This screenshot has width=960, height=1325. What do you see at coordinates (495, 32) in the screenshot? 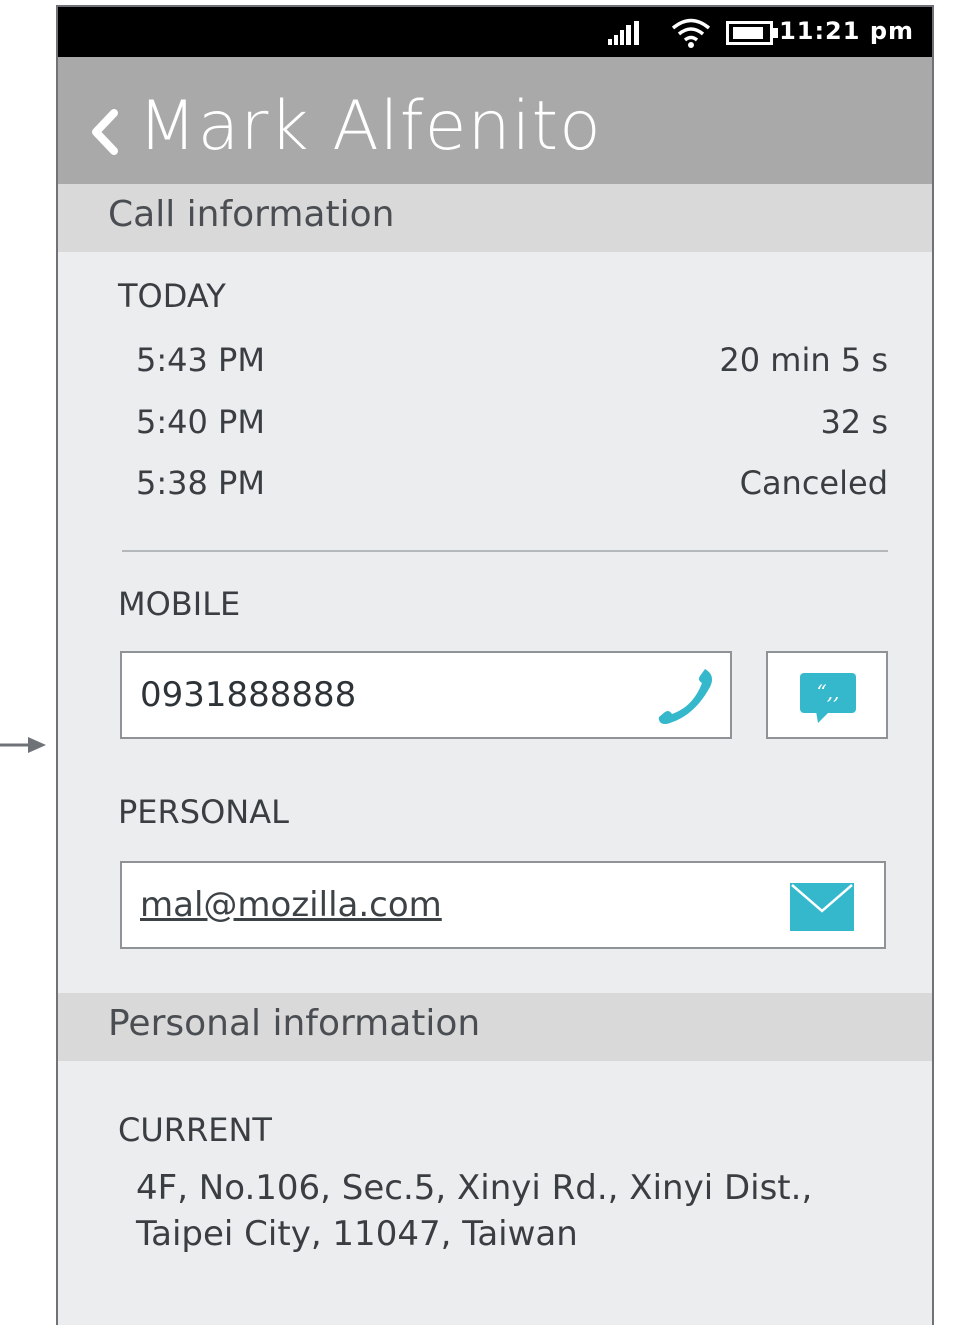
I see `status-bar: 11:21 pm` at bounding box center [495, 32].